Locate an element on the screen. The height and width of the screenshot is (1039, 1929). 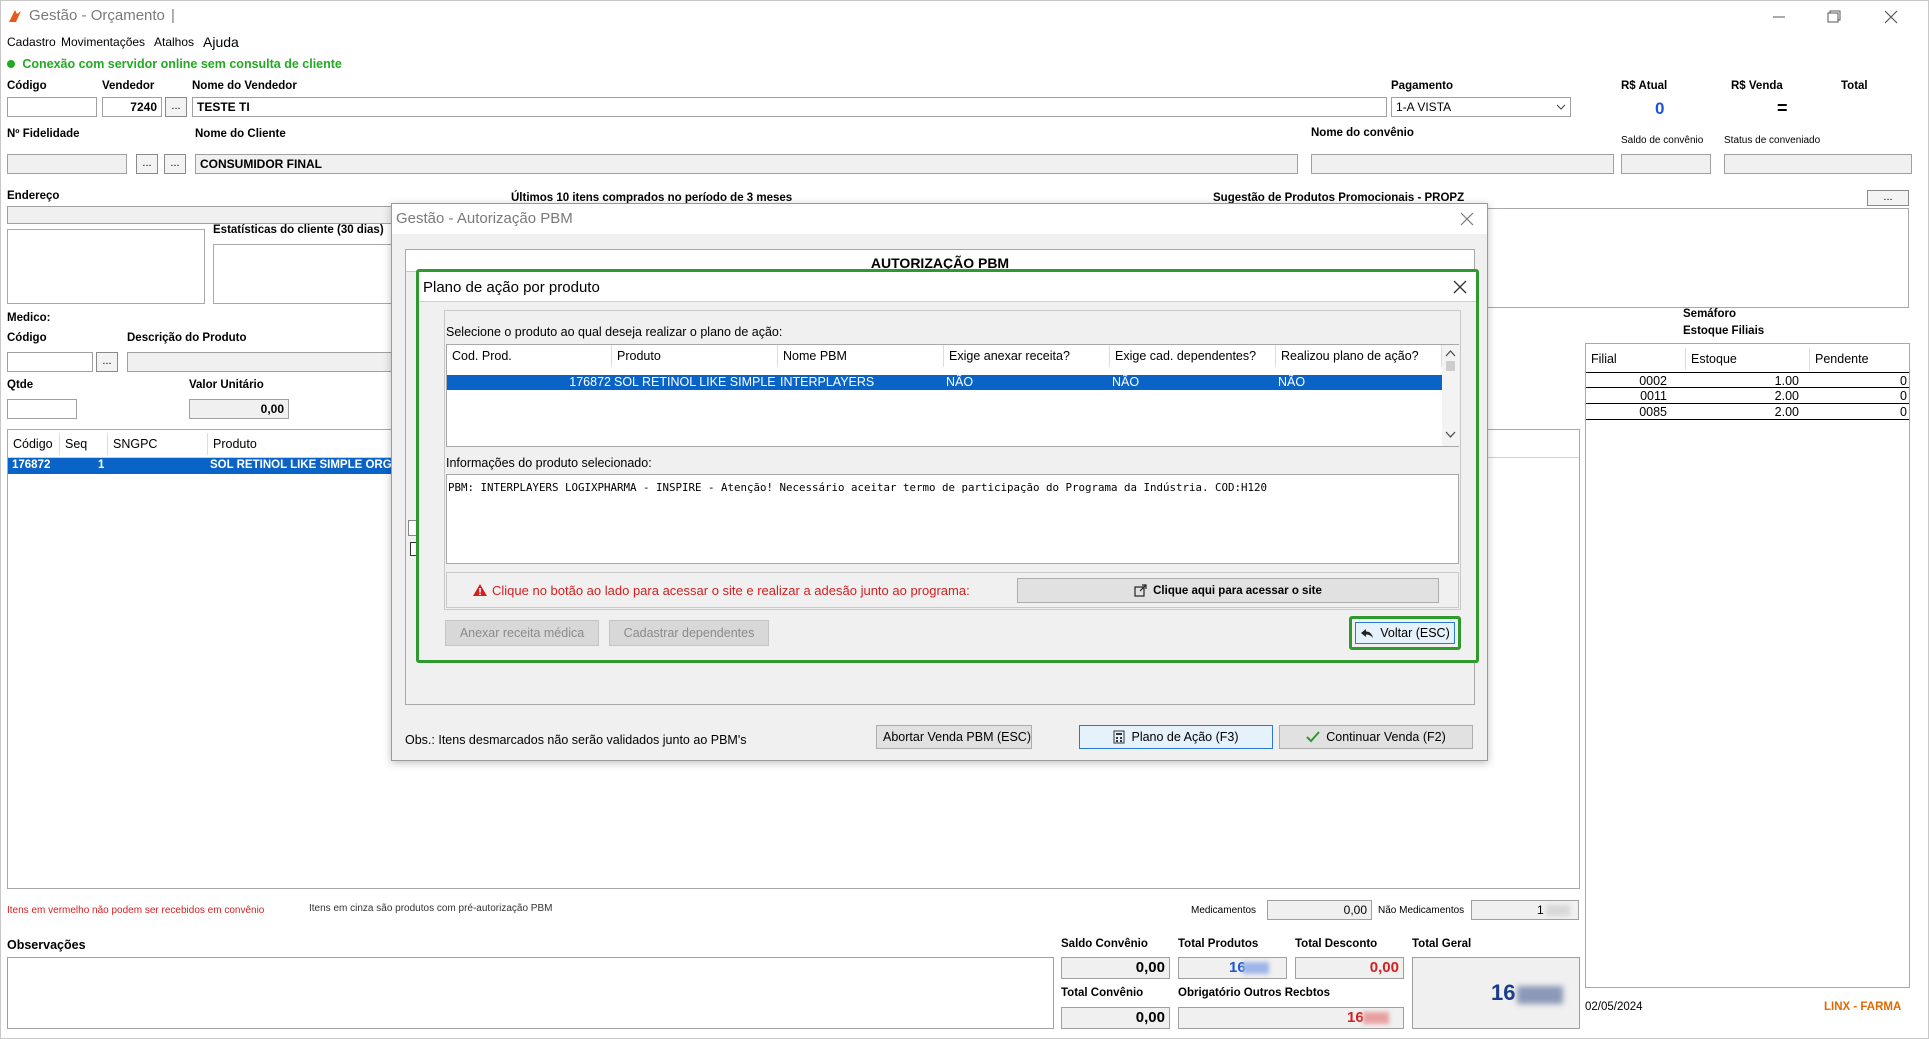
table-row: 0085 2.00 0 is located at coordinates (1747, 412).